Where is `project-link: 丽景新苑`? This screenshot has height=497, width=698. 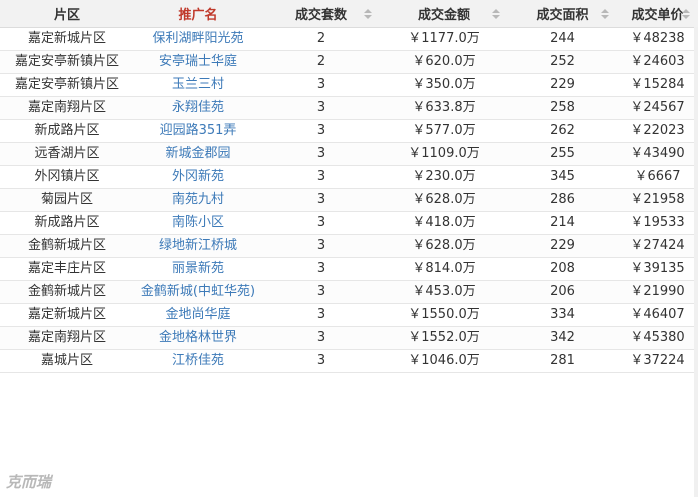 project-link: 丽景新苑 is located at coordinates (198, 268).